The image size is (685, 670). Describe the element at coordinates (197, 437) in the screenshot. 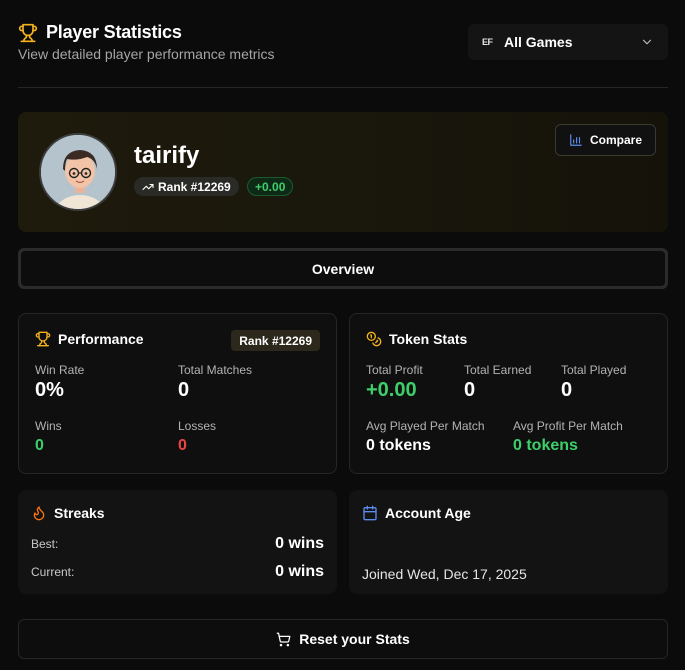

I see `losses-stat: Losses 0` at that location.